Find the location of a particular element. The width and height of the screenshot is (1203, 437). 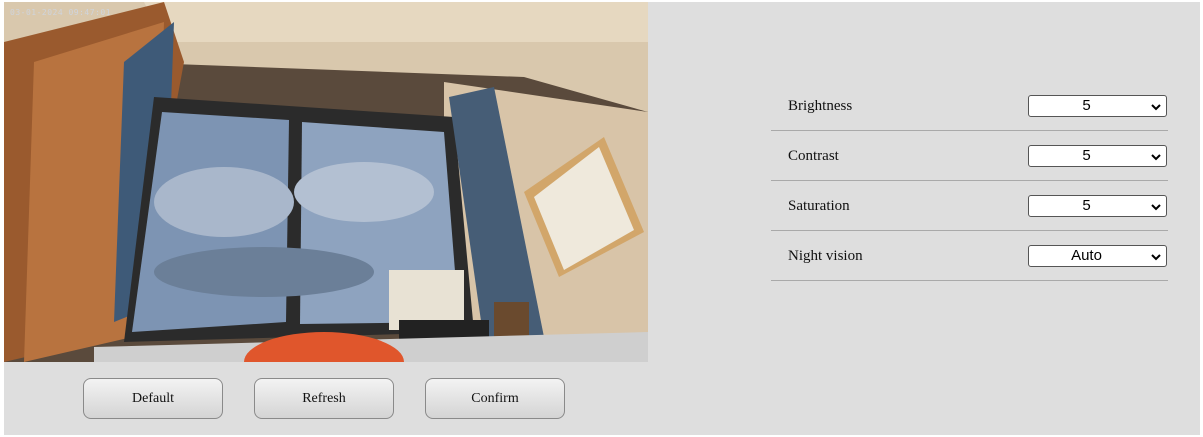

default-button: Default is located at coordinates (153, 398).